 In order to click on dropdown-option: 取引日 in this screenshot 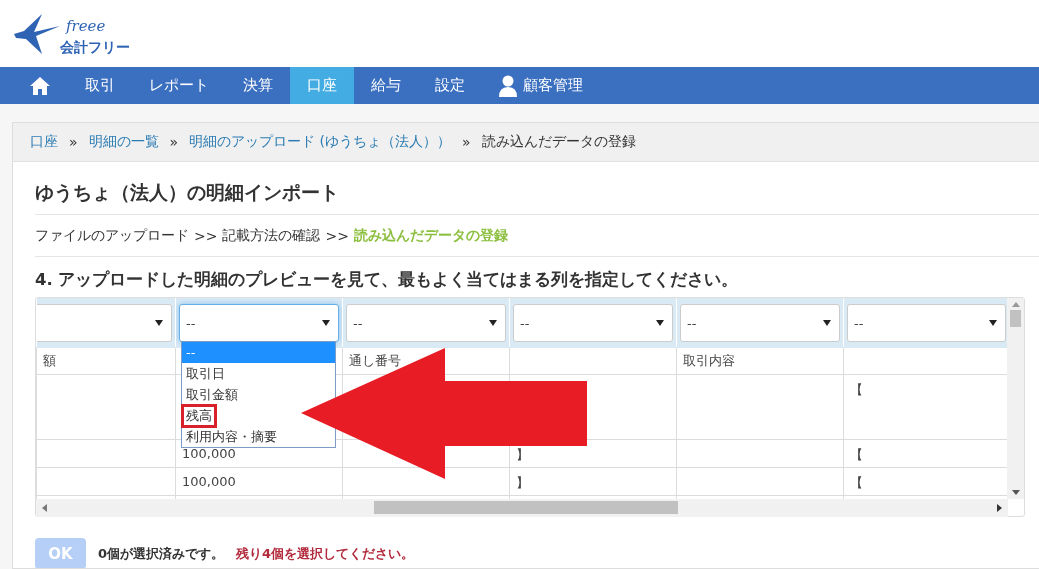, I will do `click(206, 373)`.